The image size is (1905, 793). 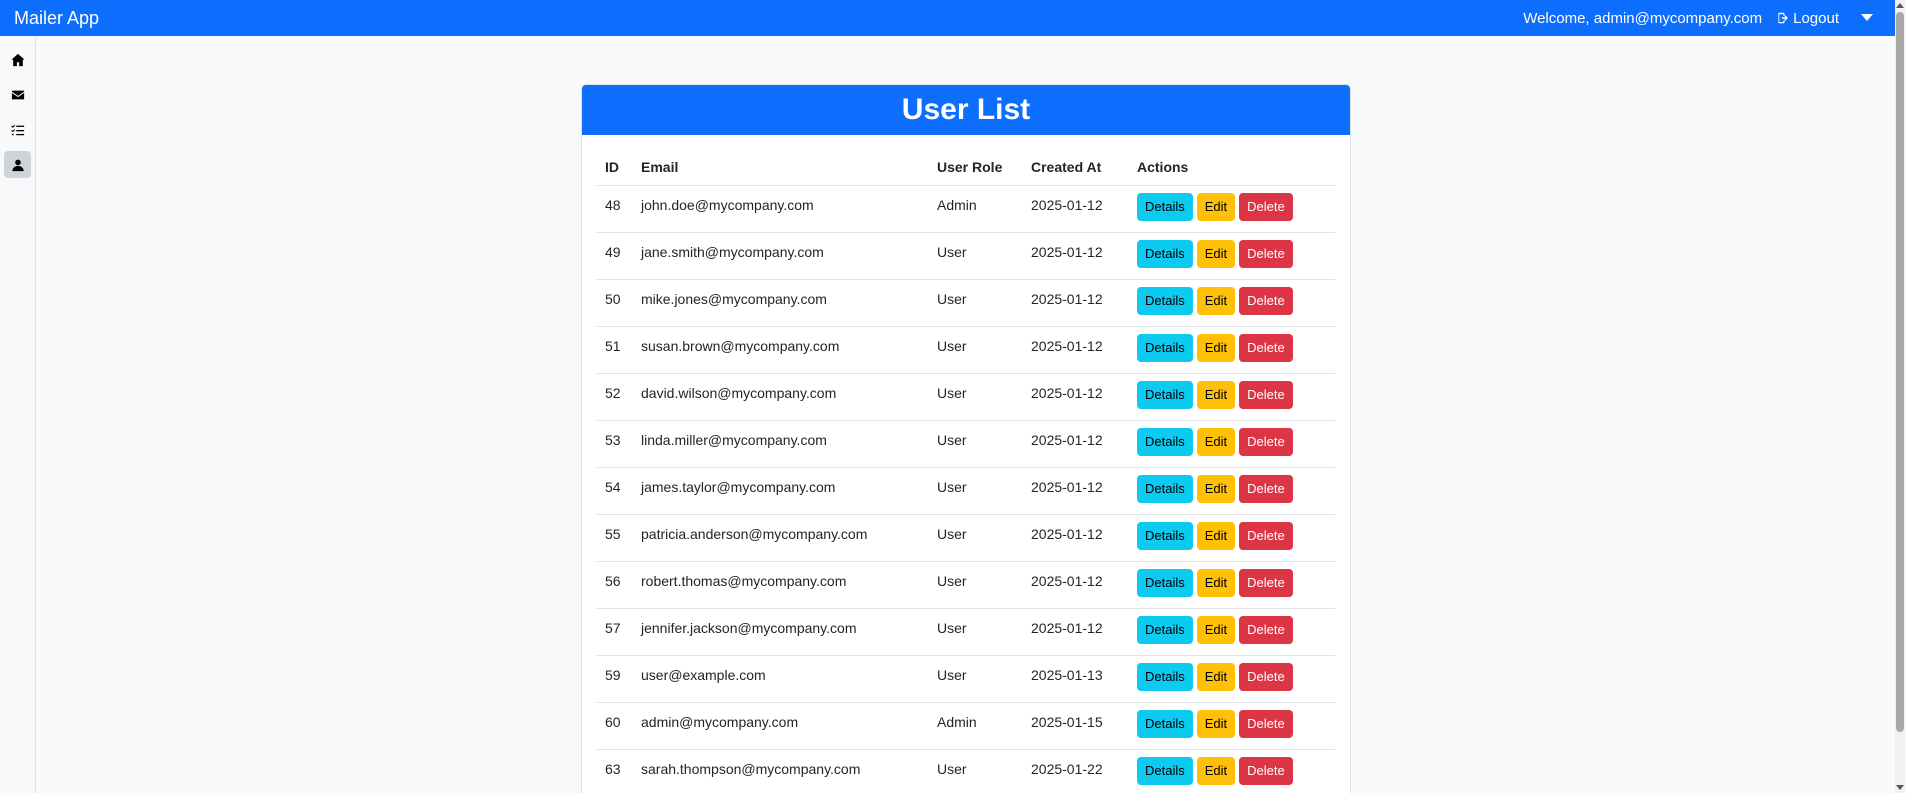 I want to click on cell-id: 57, so click(x=615, y=632).